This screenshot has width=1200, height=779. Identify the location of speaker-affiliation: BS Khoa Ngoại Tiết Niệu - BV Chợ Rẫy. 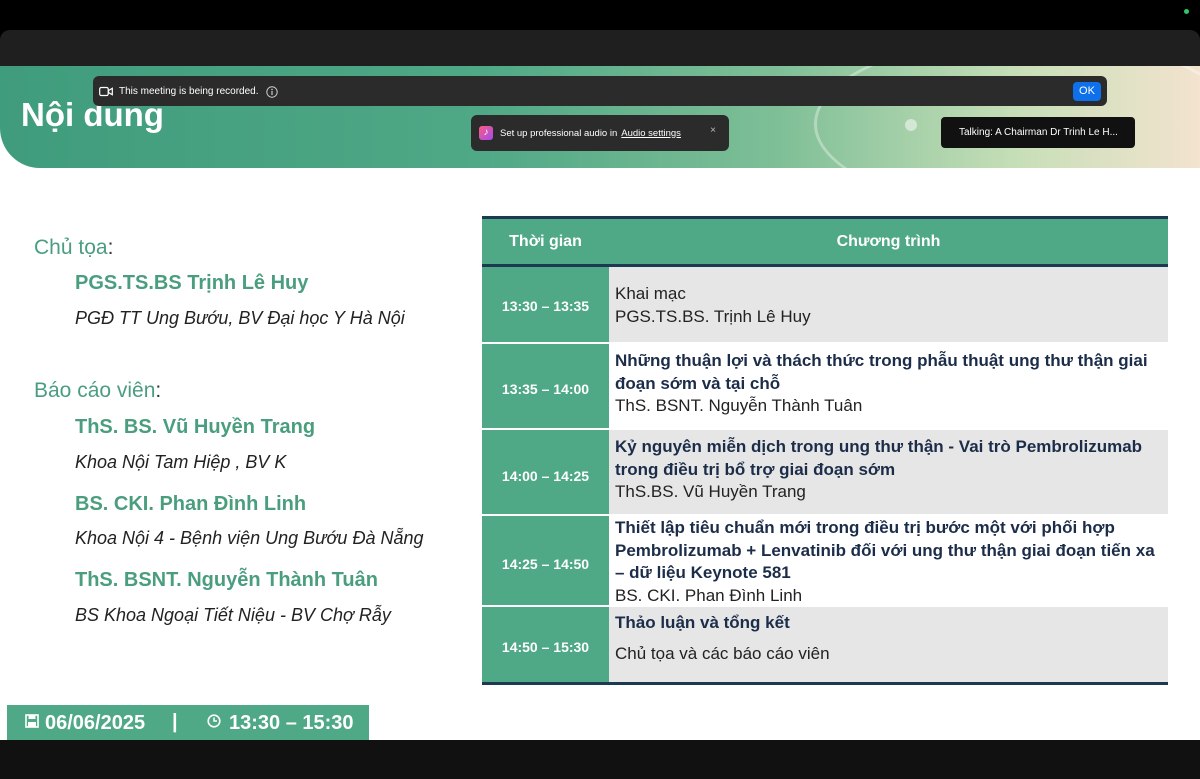
(233, 615).